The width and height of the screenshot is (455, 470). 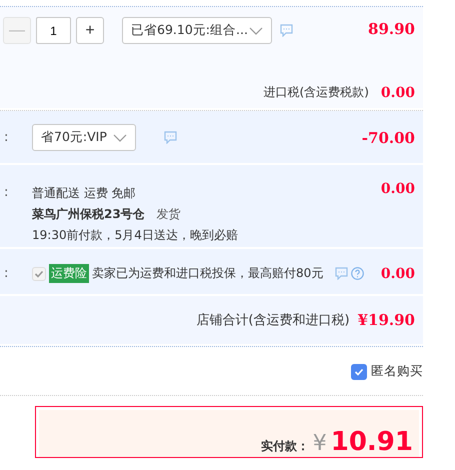 What do you see at coordinates (397, 92) in the screenshot?
I see `tax-amount: 0.00` at bounding box center [397, 92].